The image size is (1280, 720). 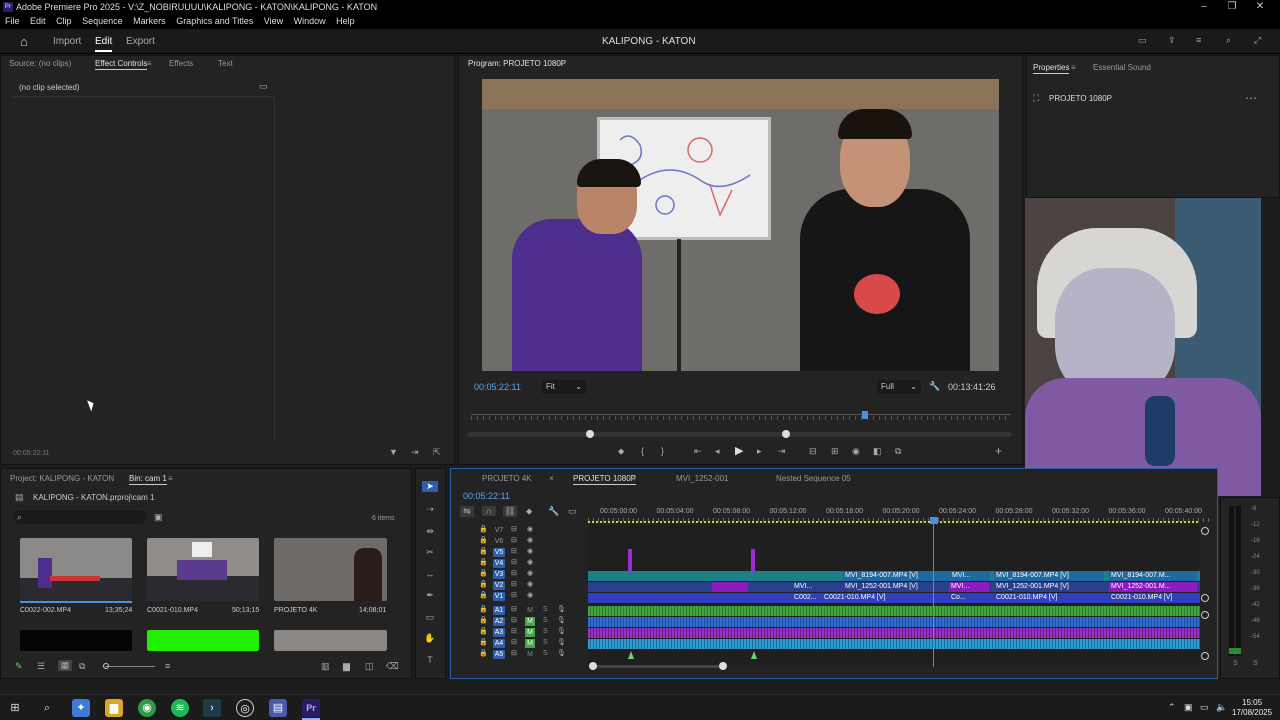 I want to click on rectangle-tool-icon: ▭, so click(x=430, y=617).